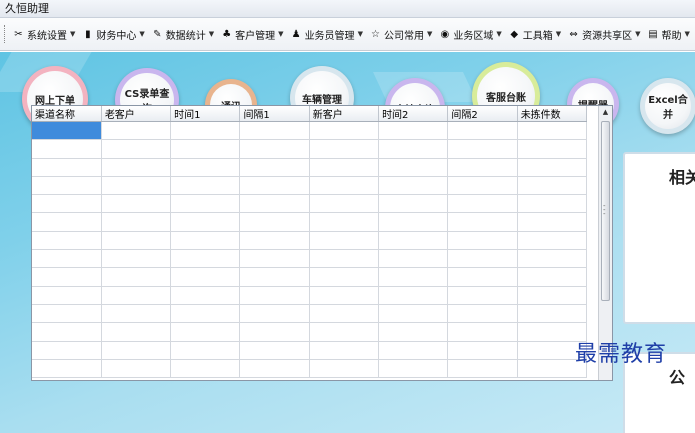 The width and height of the screenshot is (695, 433). What do you see at coordinates (668, 34) in the screenshot?
I see `menu-item-9: ▤ 帮助 ▼` at bounding box center [668, 34].